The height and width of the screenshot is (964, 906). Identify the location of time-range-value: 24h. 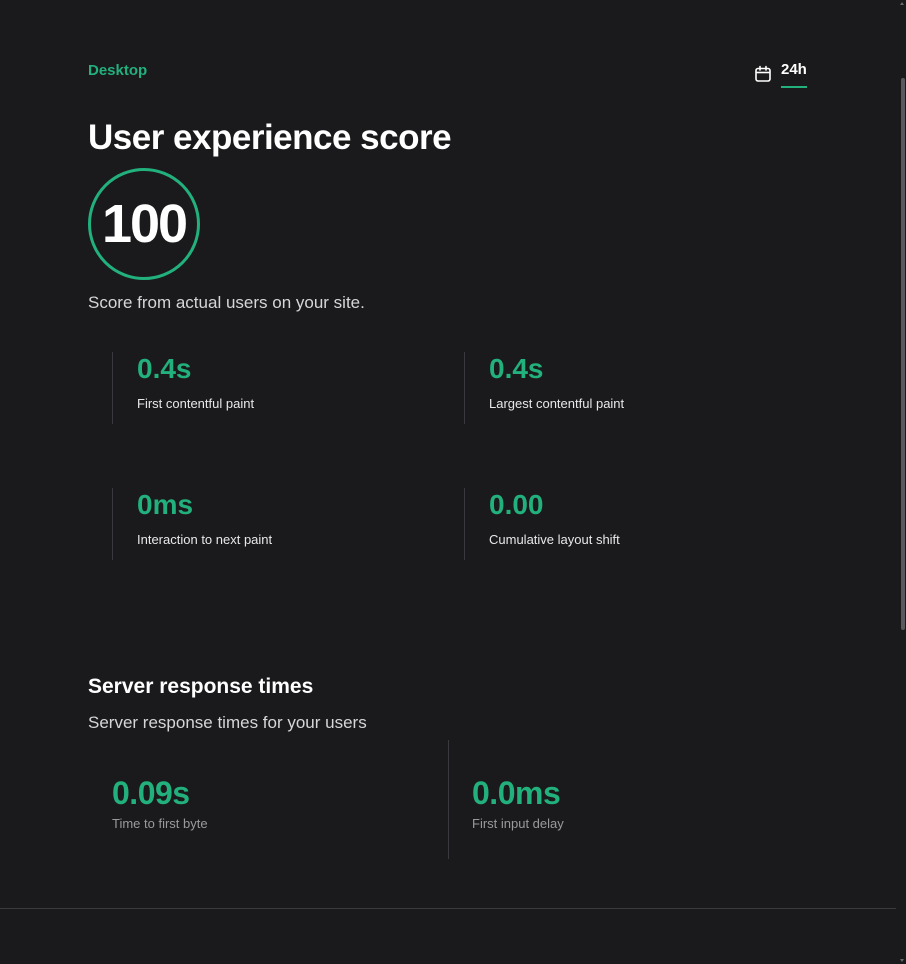
(794, 74).